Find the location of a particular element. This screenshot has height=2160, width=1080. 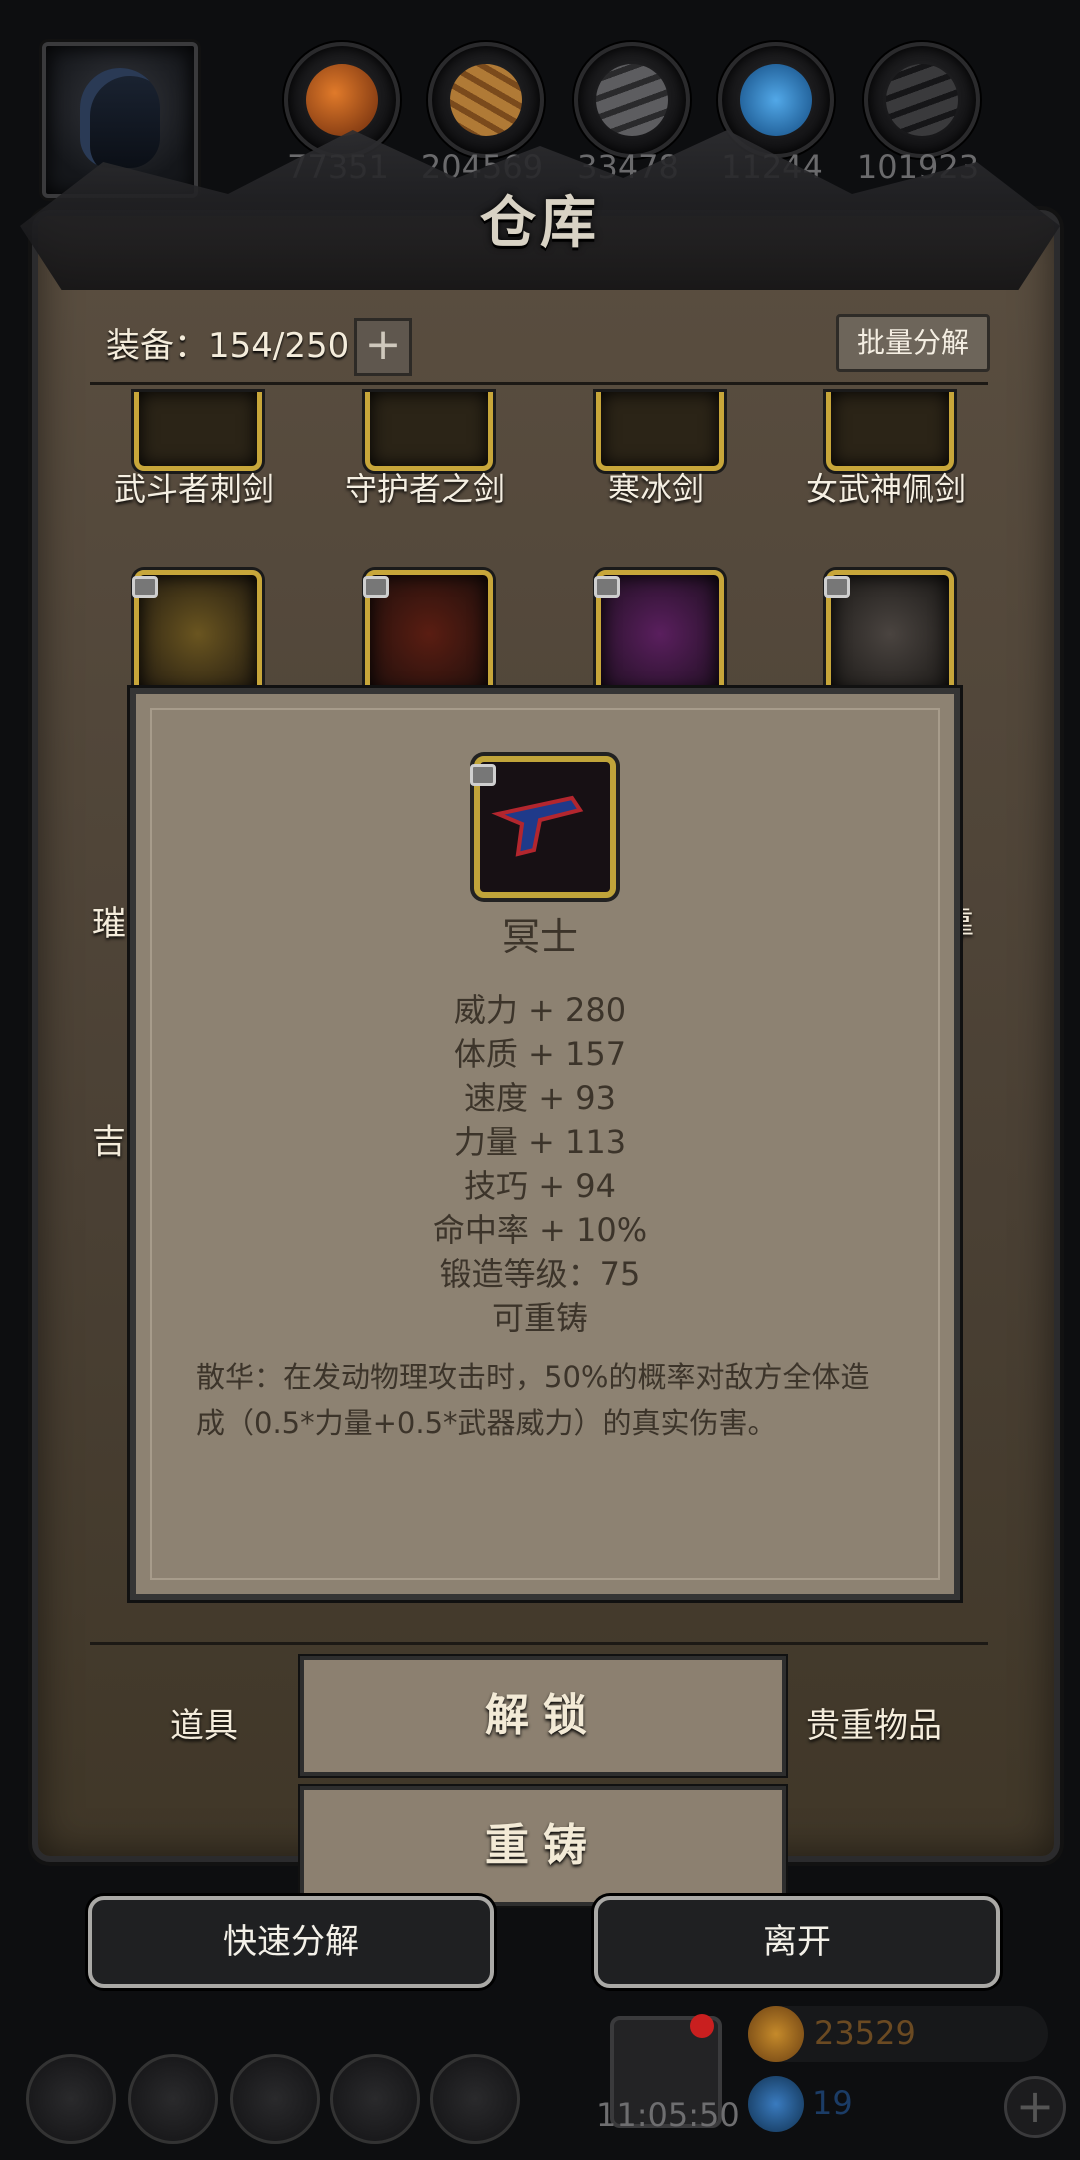

resource-iron is located at coordinates (632, 100).